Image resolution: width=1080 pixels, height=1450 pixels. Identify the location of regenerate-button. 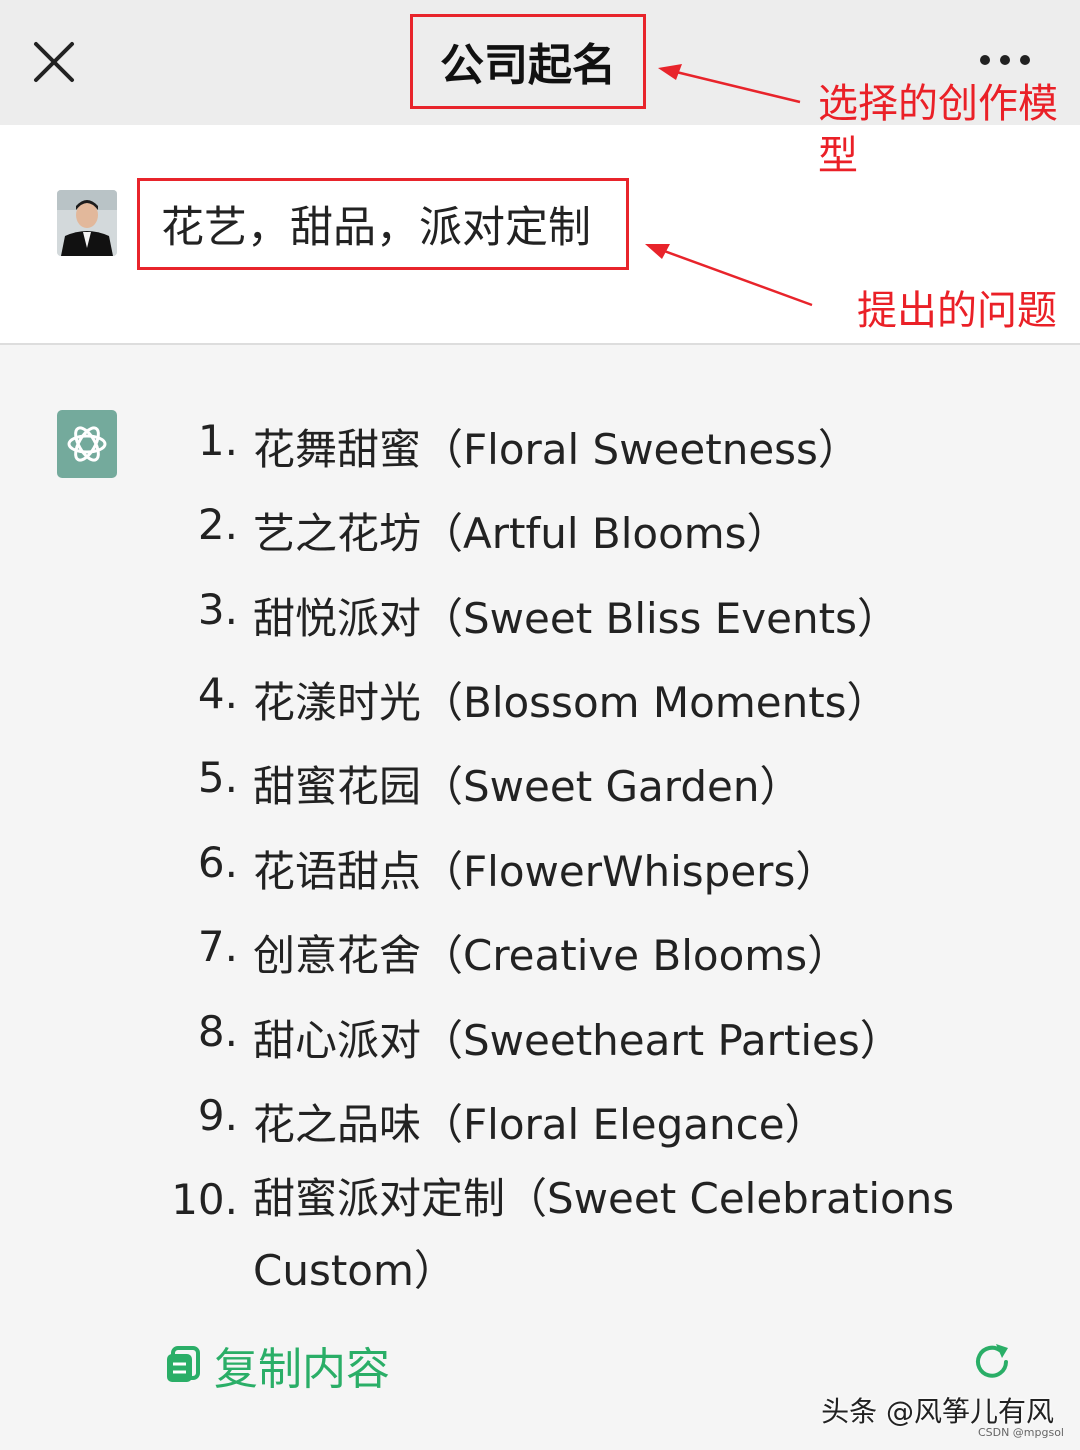
(992, 1362).